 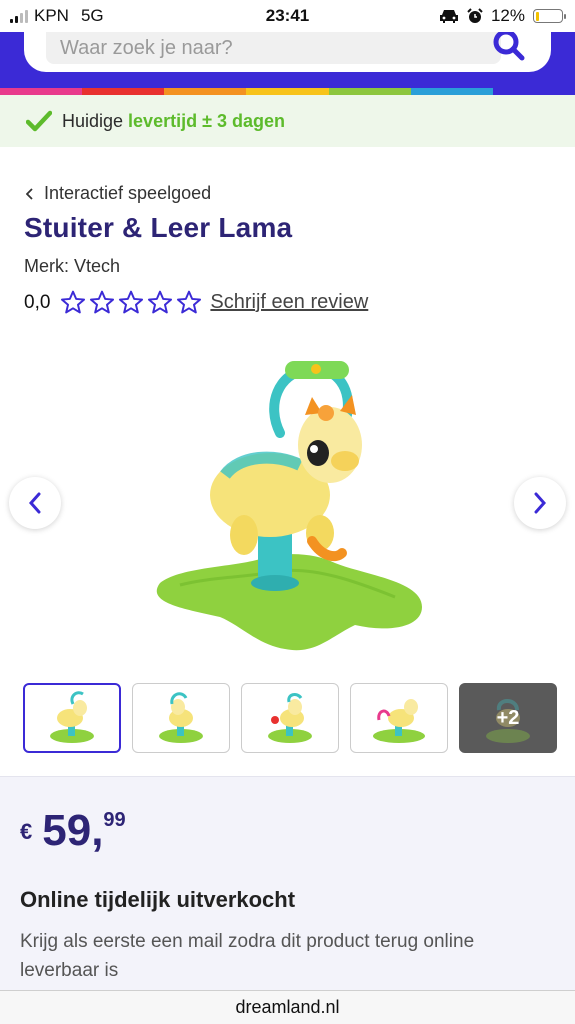 I want to click on gallery-prev-button, so click(x=35, y=503).